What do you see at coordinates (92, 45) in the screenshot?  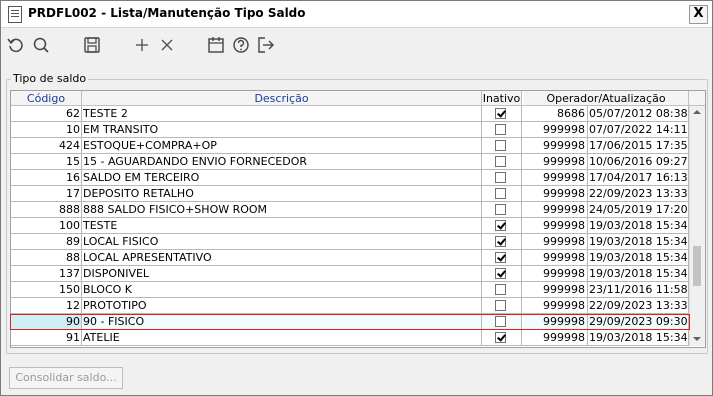 I see `save-icon` at bounding box center [92, 45].